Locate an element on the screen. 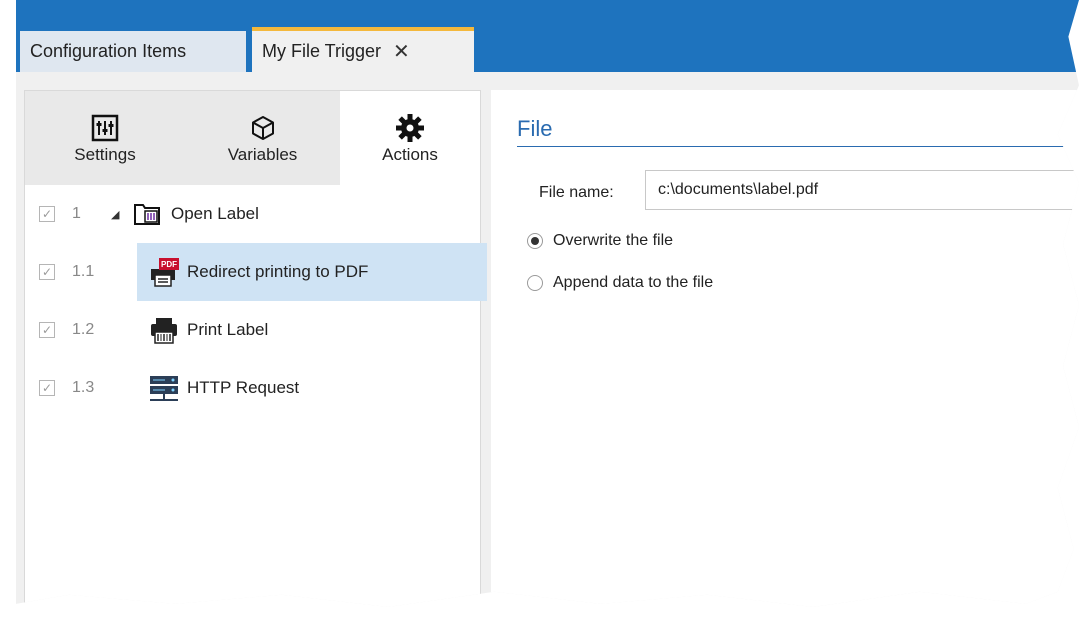 The image size is (1079, 623). collapse-arrow-icon: ◢ is located at coordinates (115, 214).